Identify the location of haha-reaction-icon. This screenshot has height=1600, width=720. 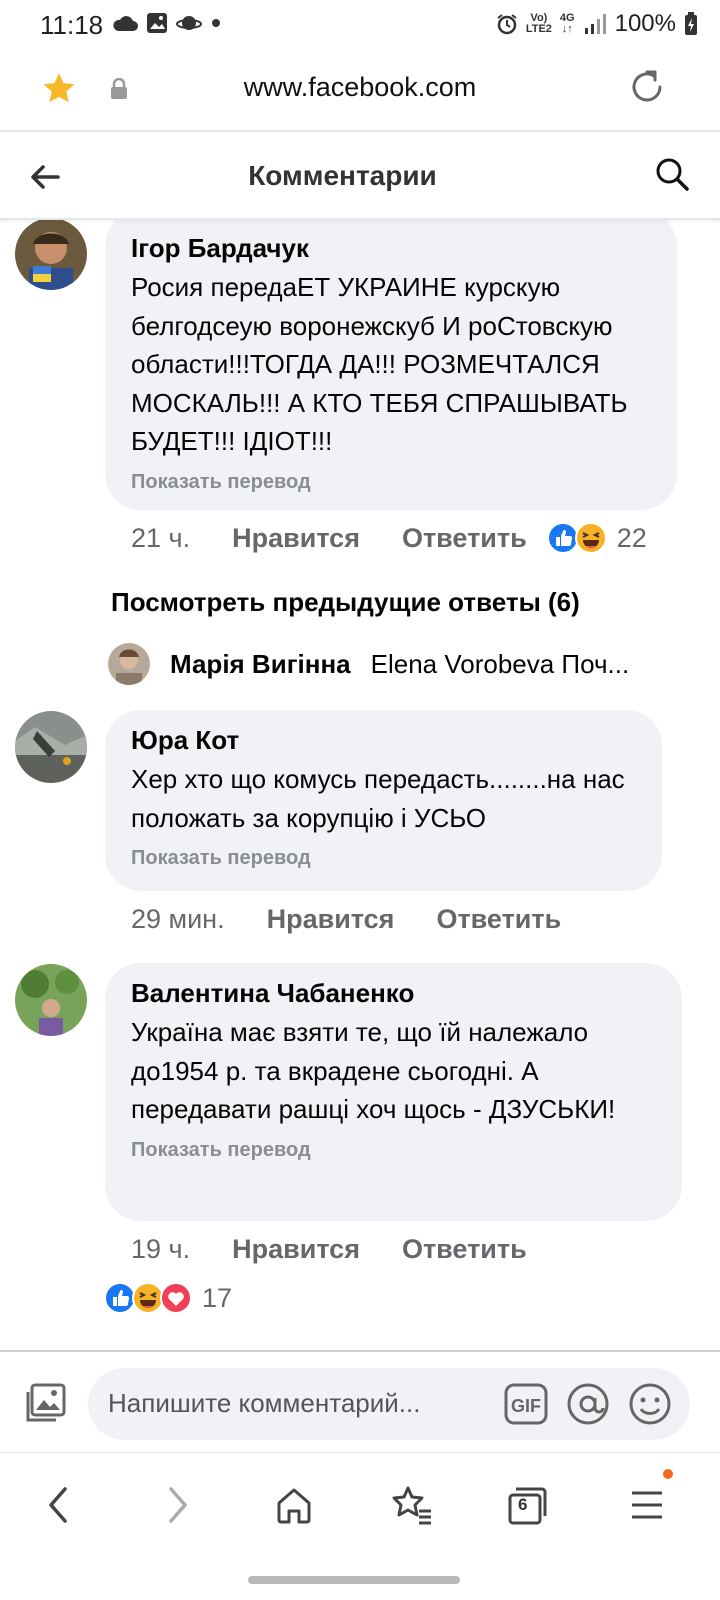
(590, 538).